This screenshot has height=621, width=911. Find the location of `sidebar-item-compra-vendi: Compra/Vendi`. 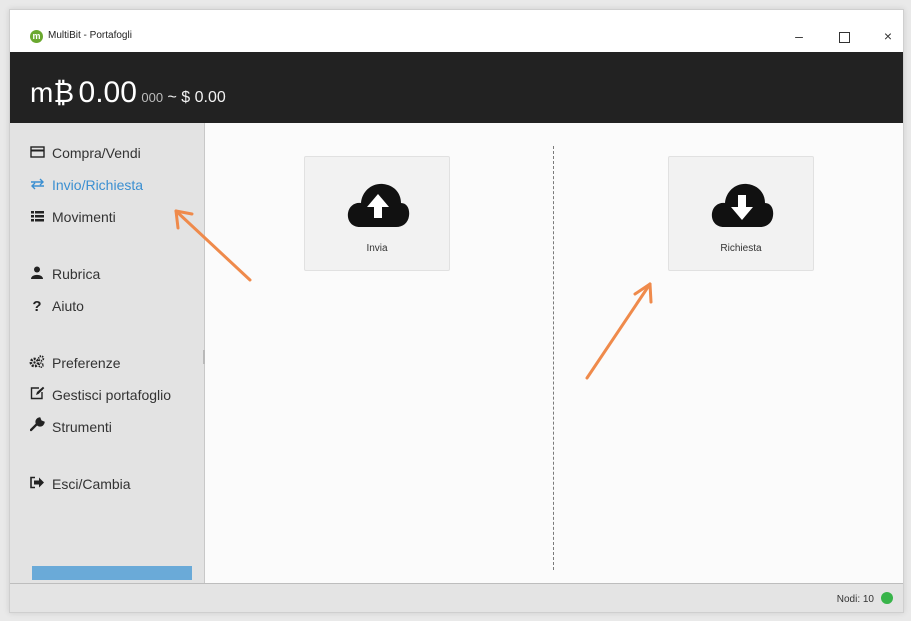

sidebar-item-compra-vendi: Compra/Vendi is located at coordinates (84, 153).